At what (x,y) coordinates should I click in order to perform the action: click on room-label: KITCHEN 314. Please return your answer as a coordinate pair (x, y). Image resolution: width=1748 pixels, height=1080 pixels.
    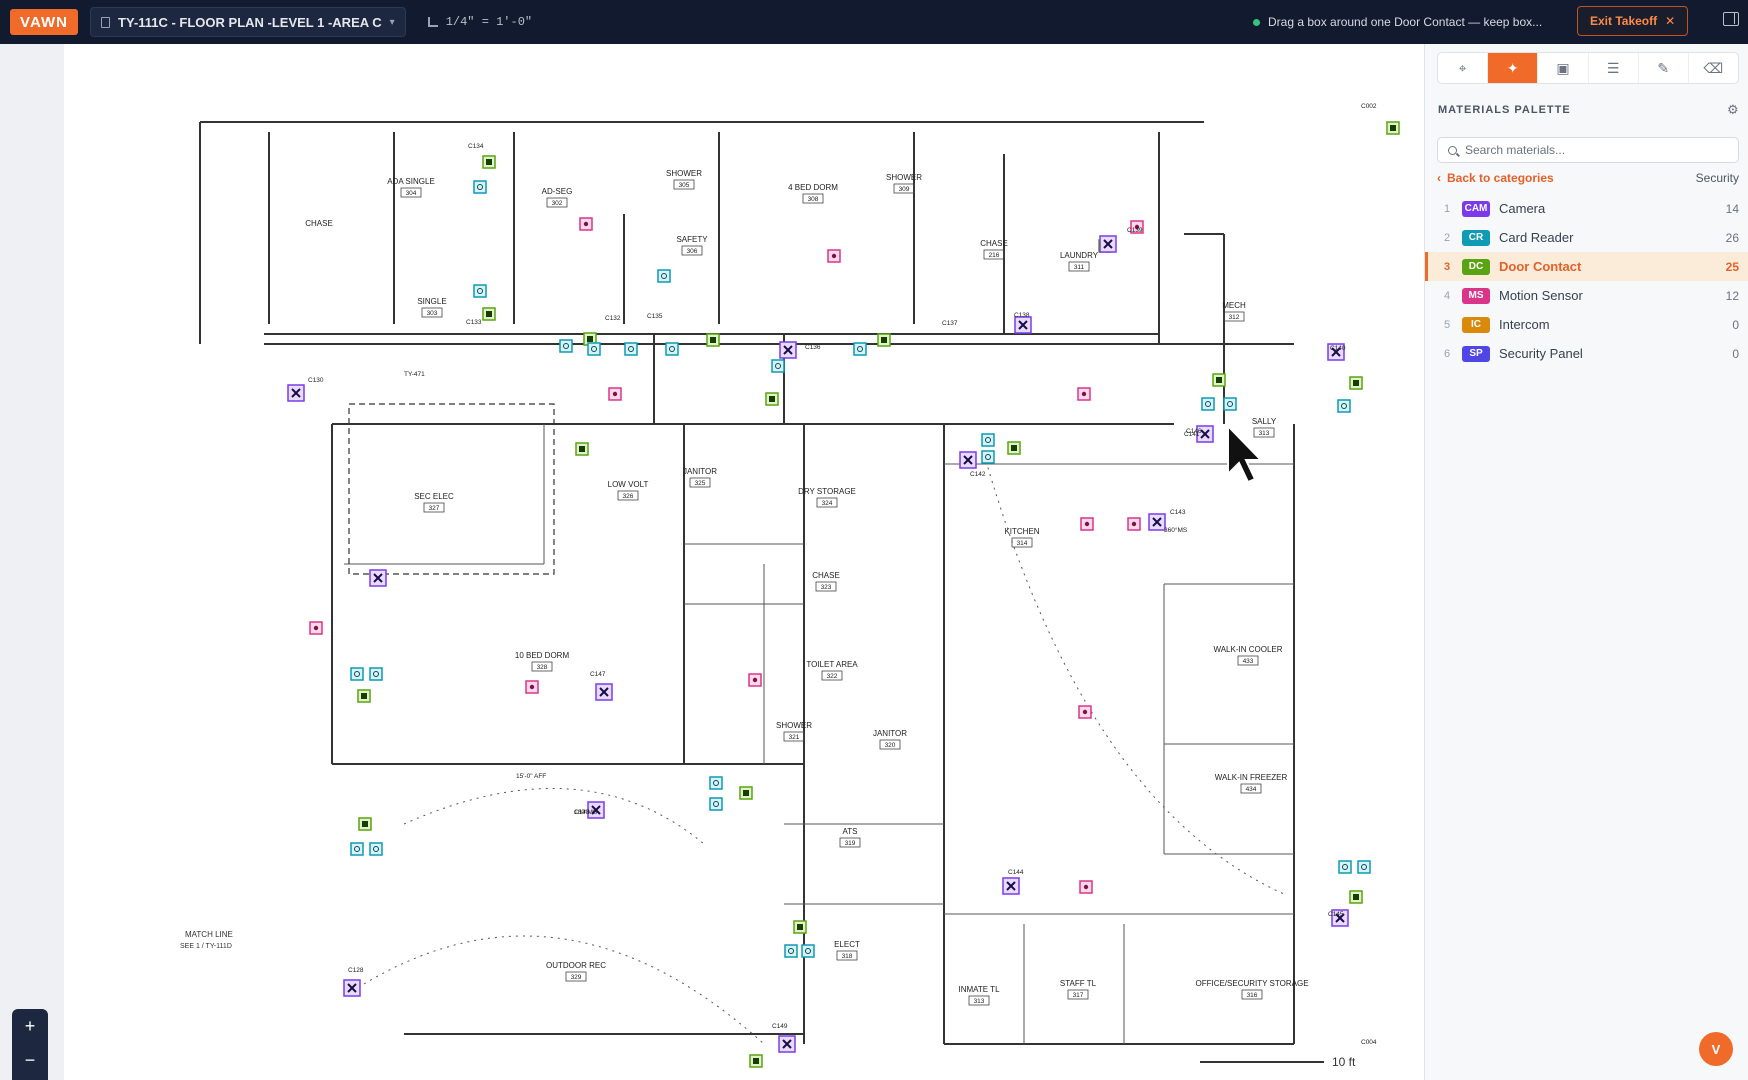
    Looking at the image, I should click on (1022, 537).